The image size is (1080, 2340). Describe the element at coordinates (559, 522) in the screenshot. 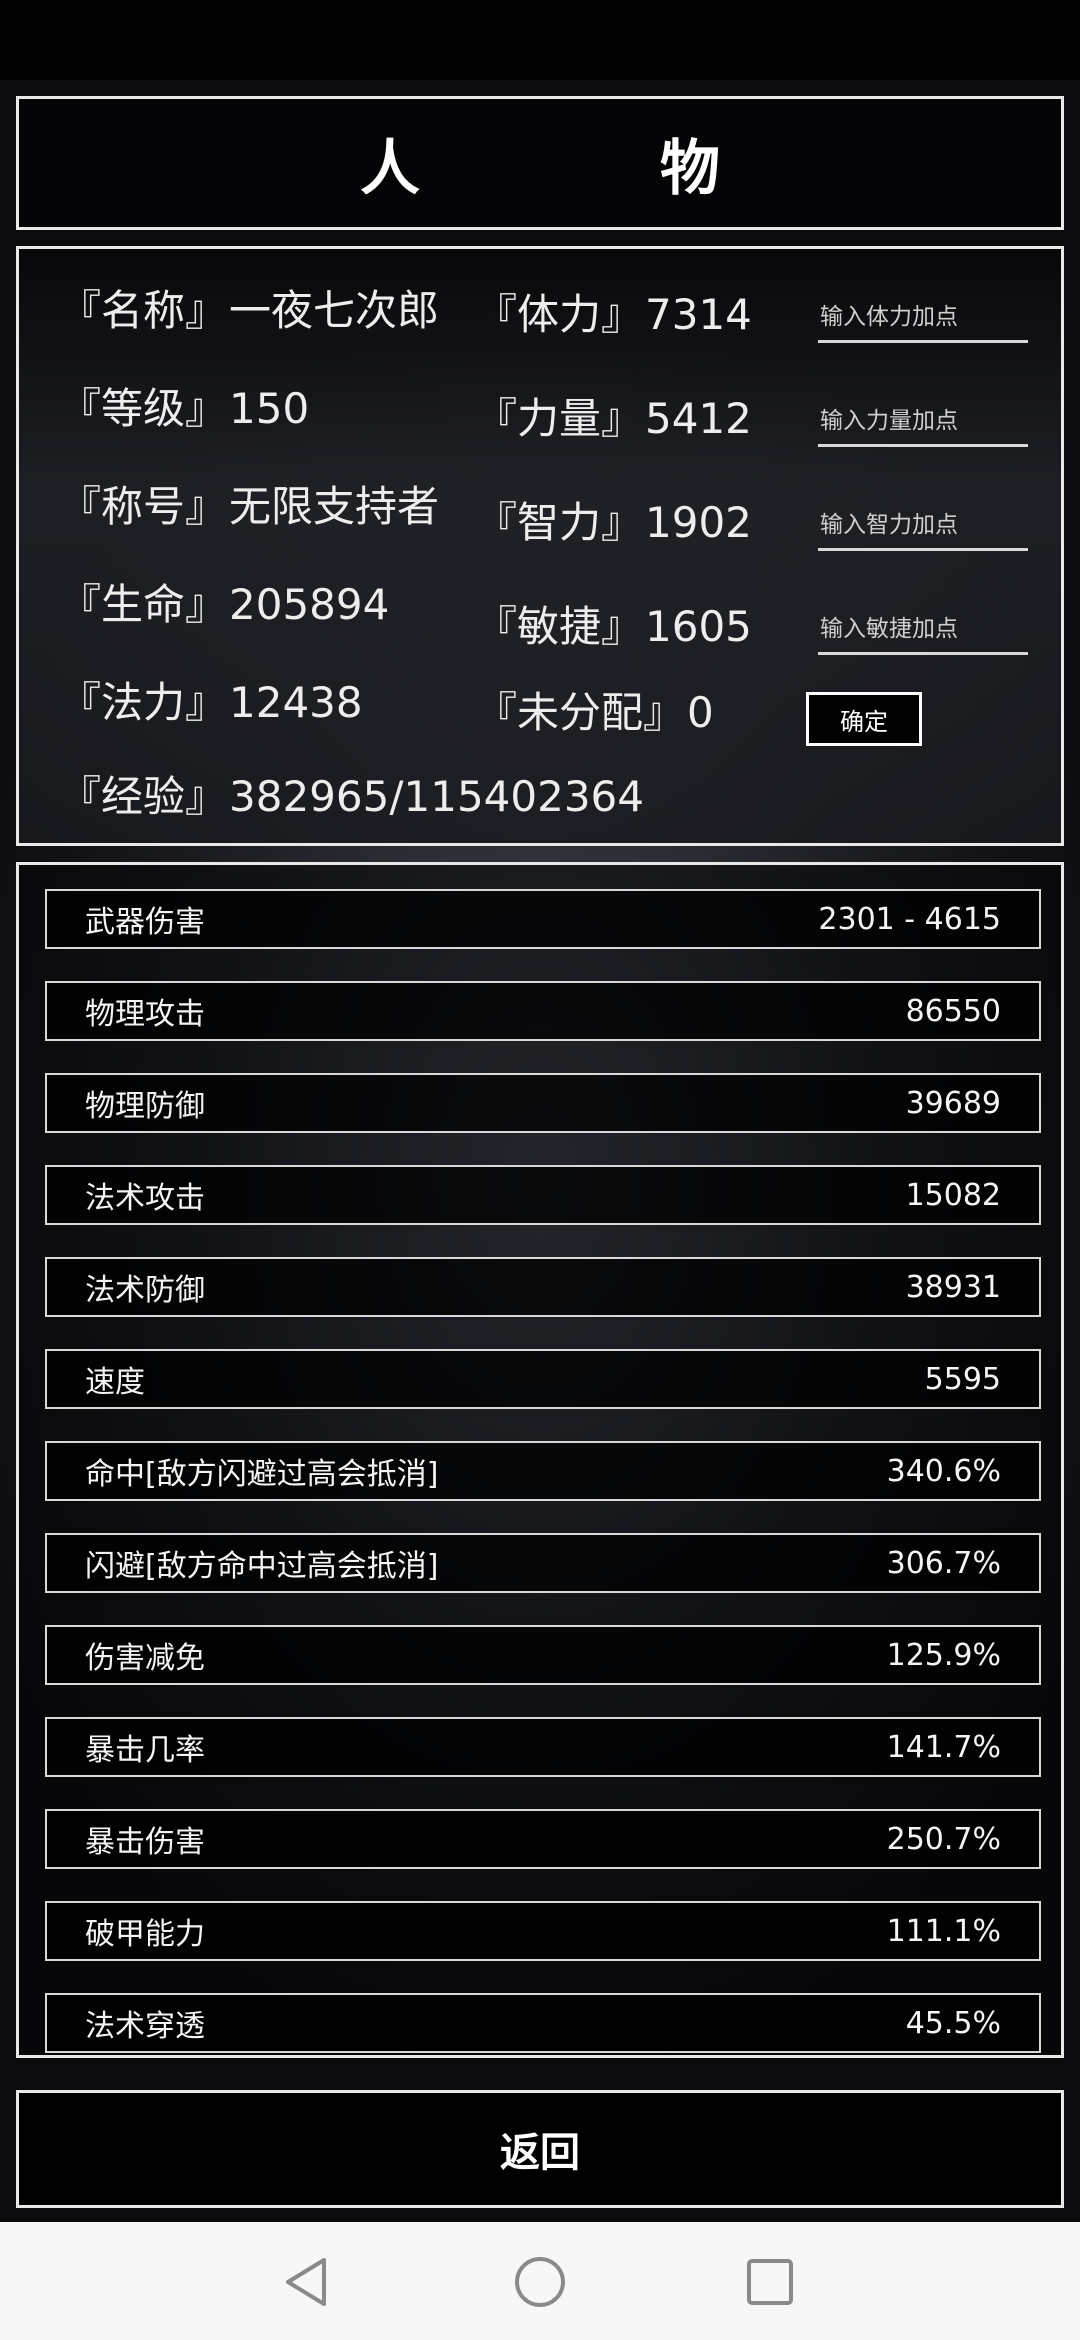

I see `intellect-label: 『智力』` at that location.